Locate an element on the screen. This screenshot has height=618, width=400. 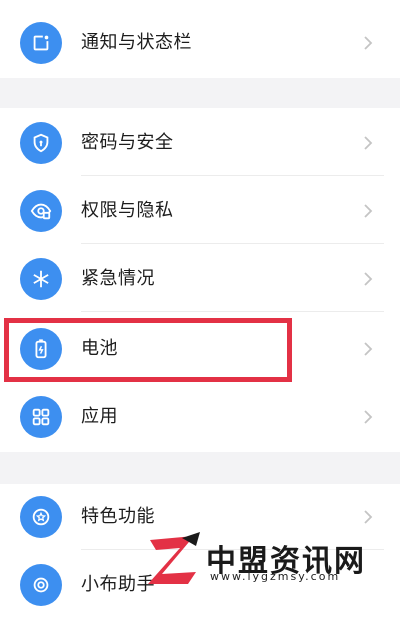
assistant-icon is located at coordinates (41, 585).